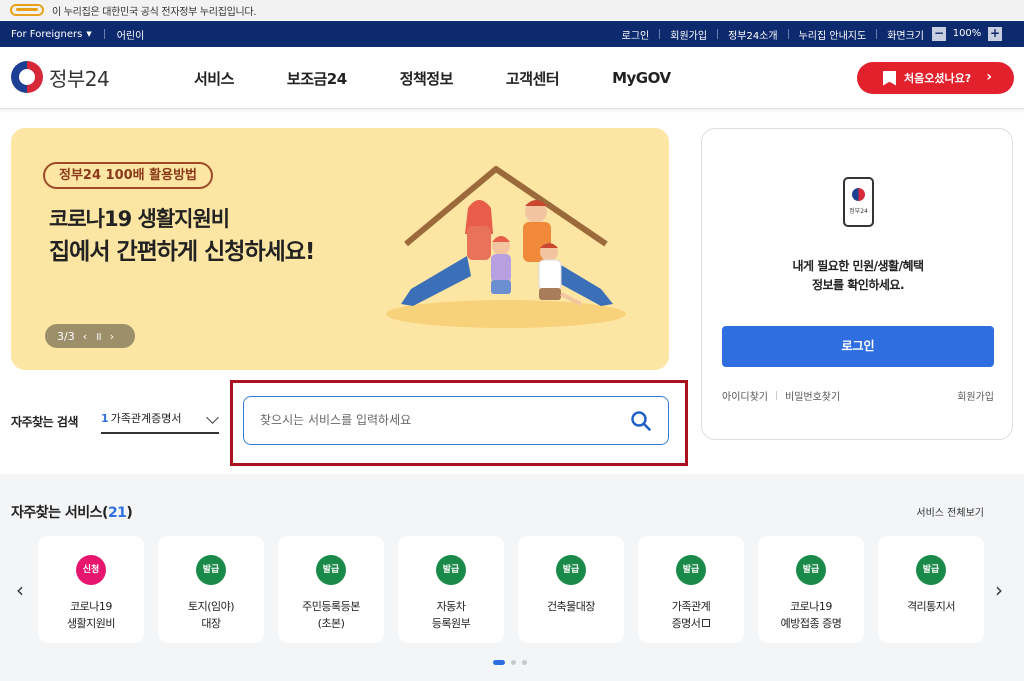  I want to click on service-card: 발급 격리통지서, so click(931, 589).